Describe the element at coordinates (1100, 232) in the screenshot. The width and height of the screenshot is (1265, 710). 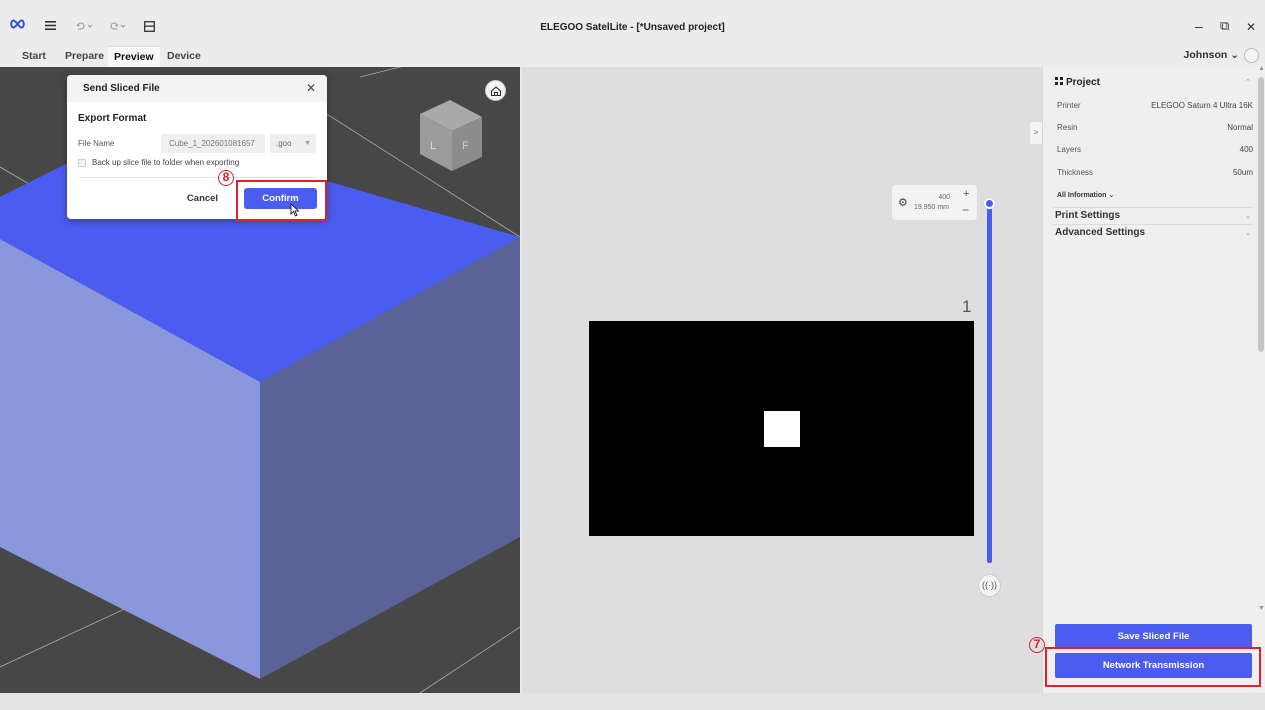
I see `advanced-settings-section: Advanced Settings` at that location.